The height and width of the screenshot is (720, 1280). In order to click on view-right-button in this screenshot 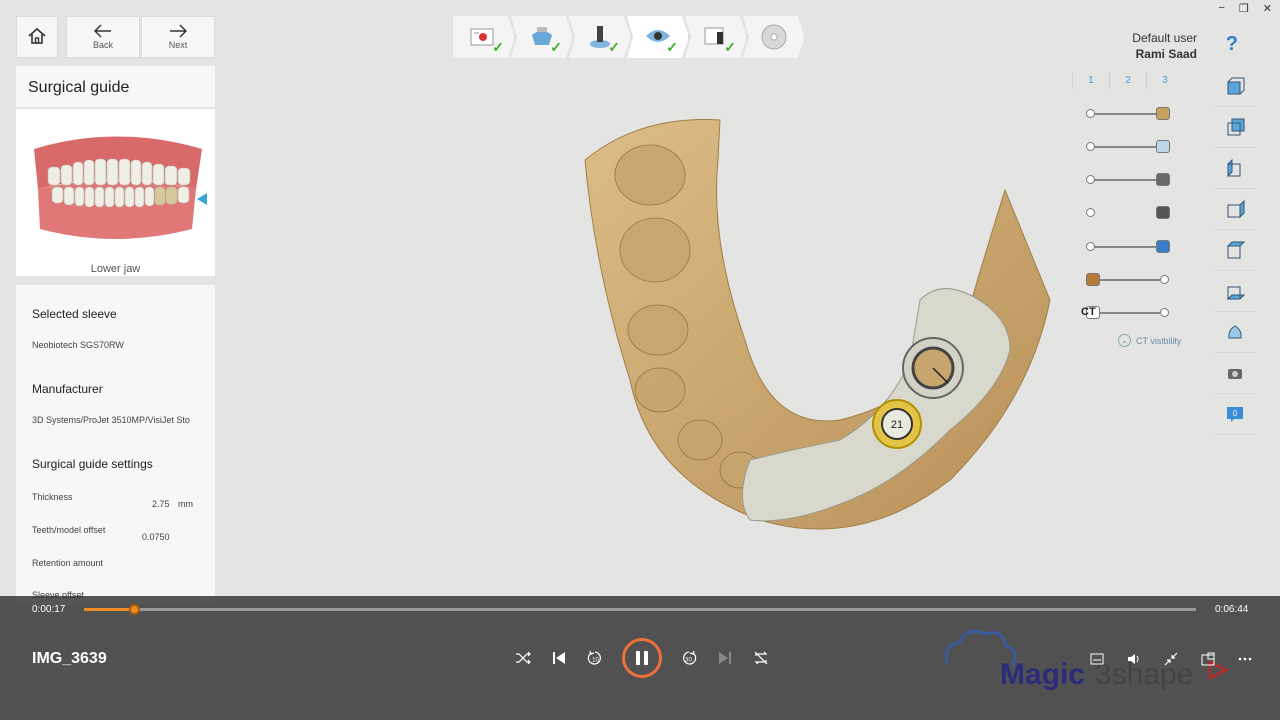, I will do `click(1235, 209)`.